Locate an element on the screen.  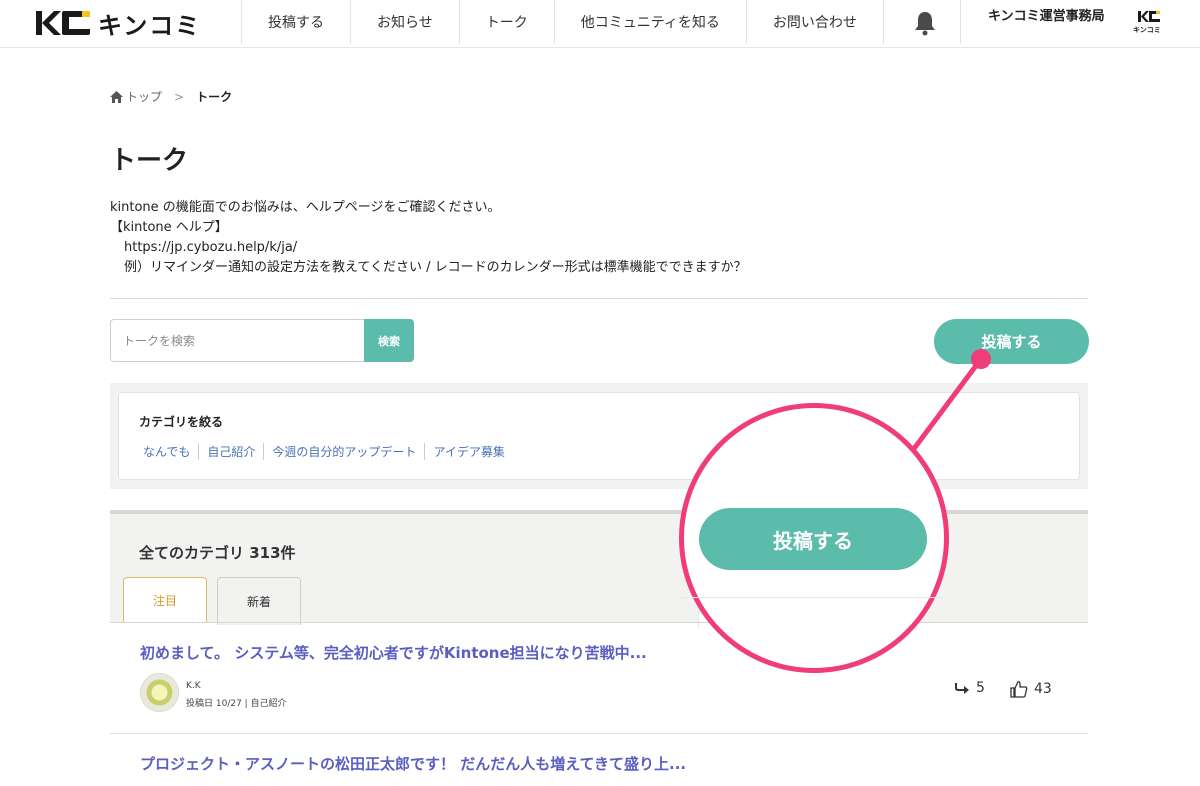
category-link-self-intro: 自己紹介 is located at coordinates (230, 451).